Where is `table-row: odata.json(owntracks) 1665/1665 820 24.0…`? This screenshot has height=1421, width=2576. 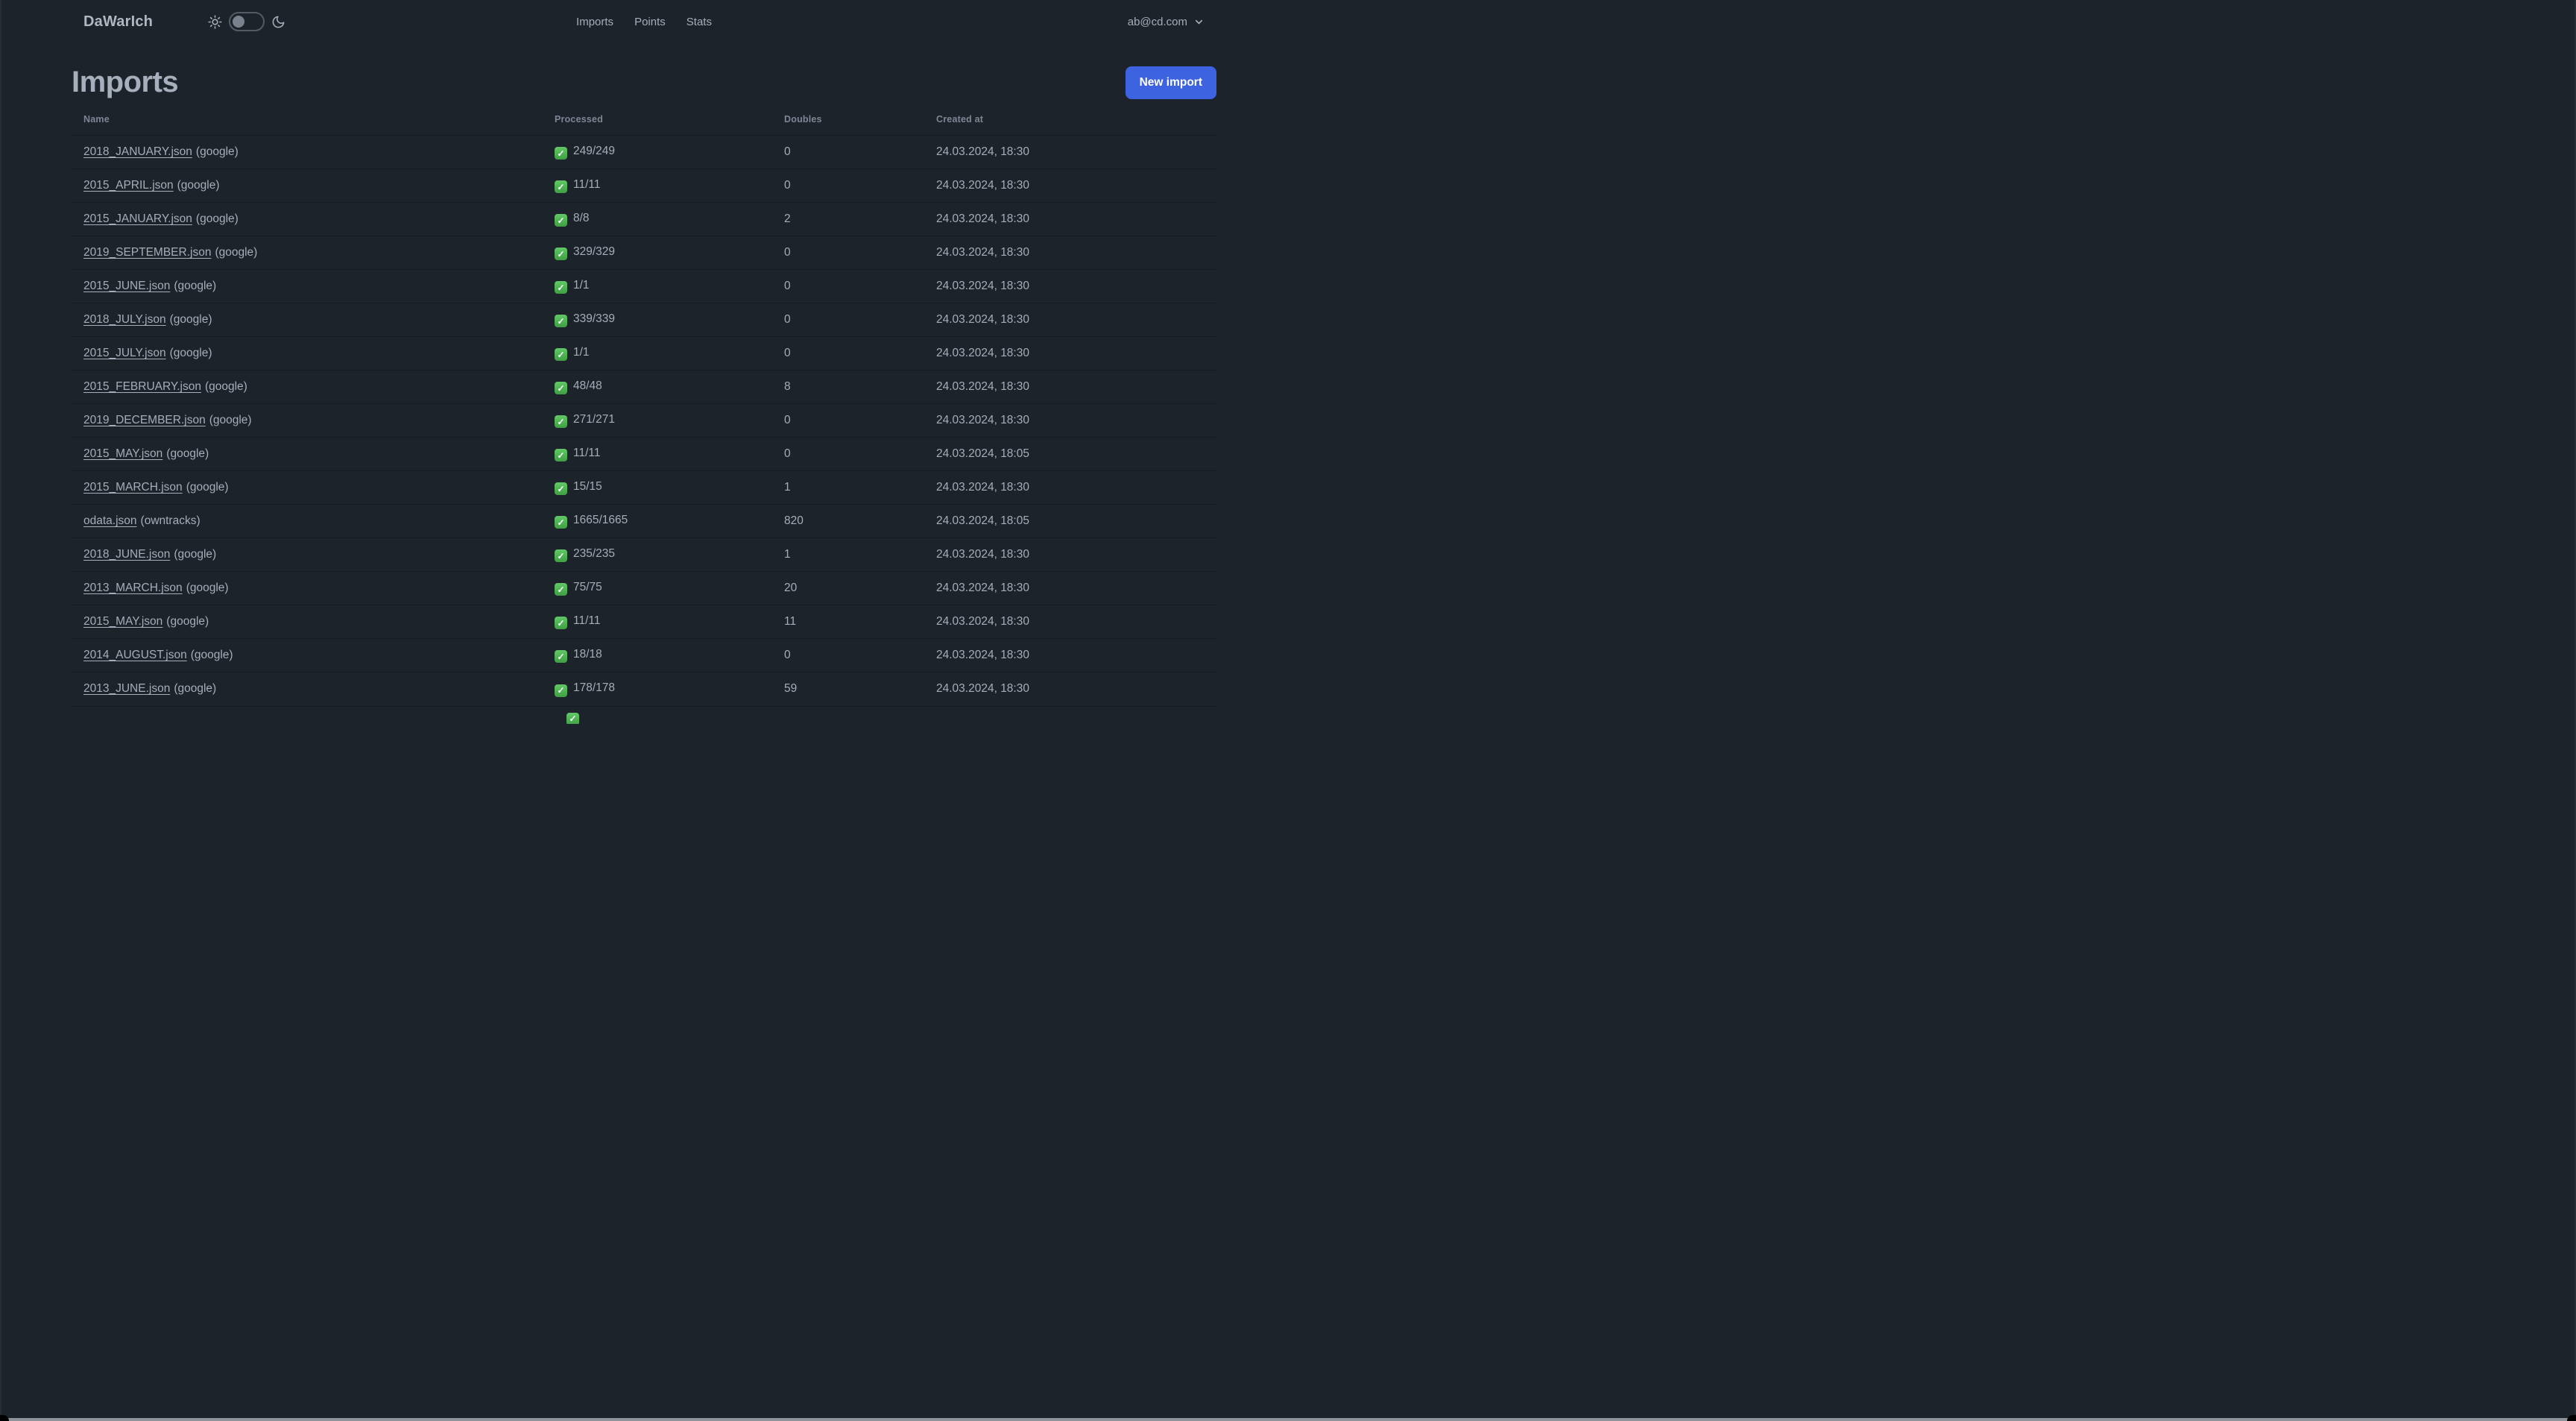
table-row: odata.json(owntracks) 1665/1665 820 24.0… is located at coordinates (644, 521).